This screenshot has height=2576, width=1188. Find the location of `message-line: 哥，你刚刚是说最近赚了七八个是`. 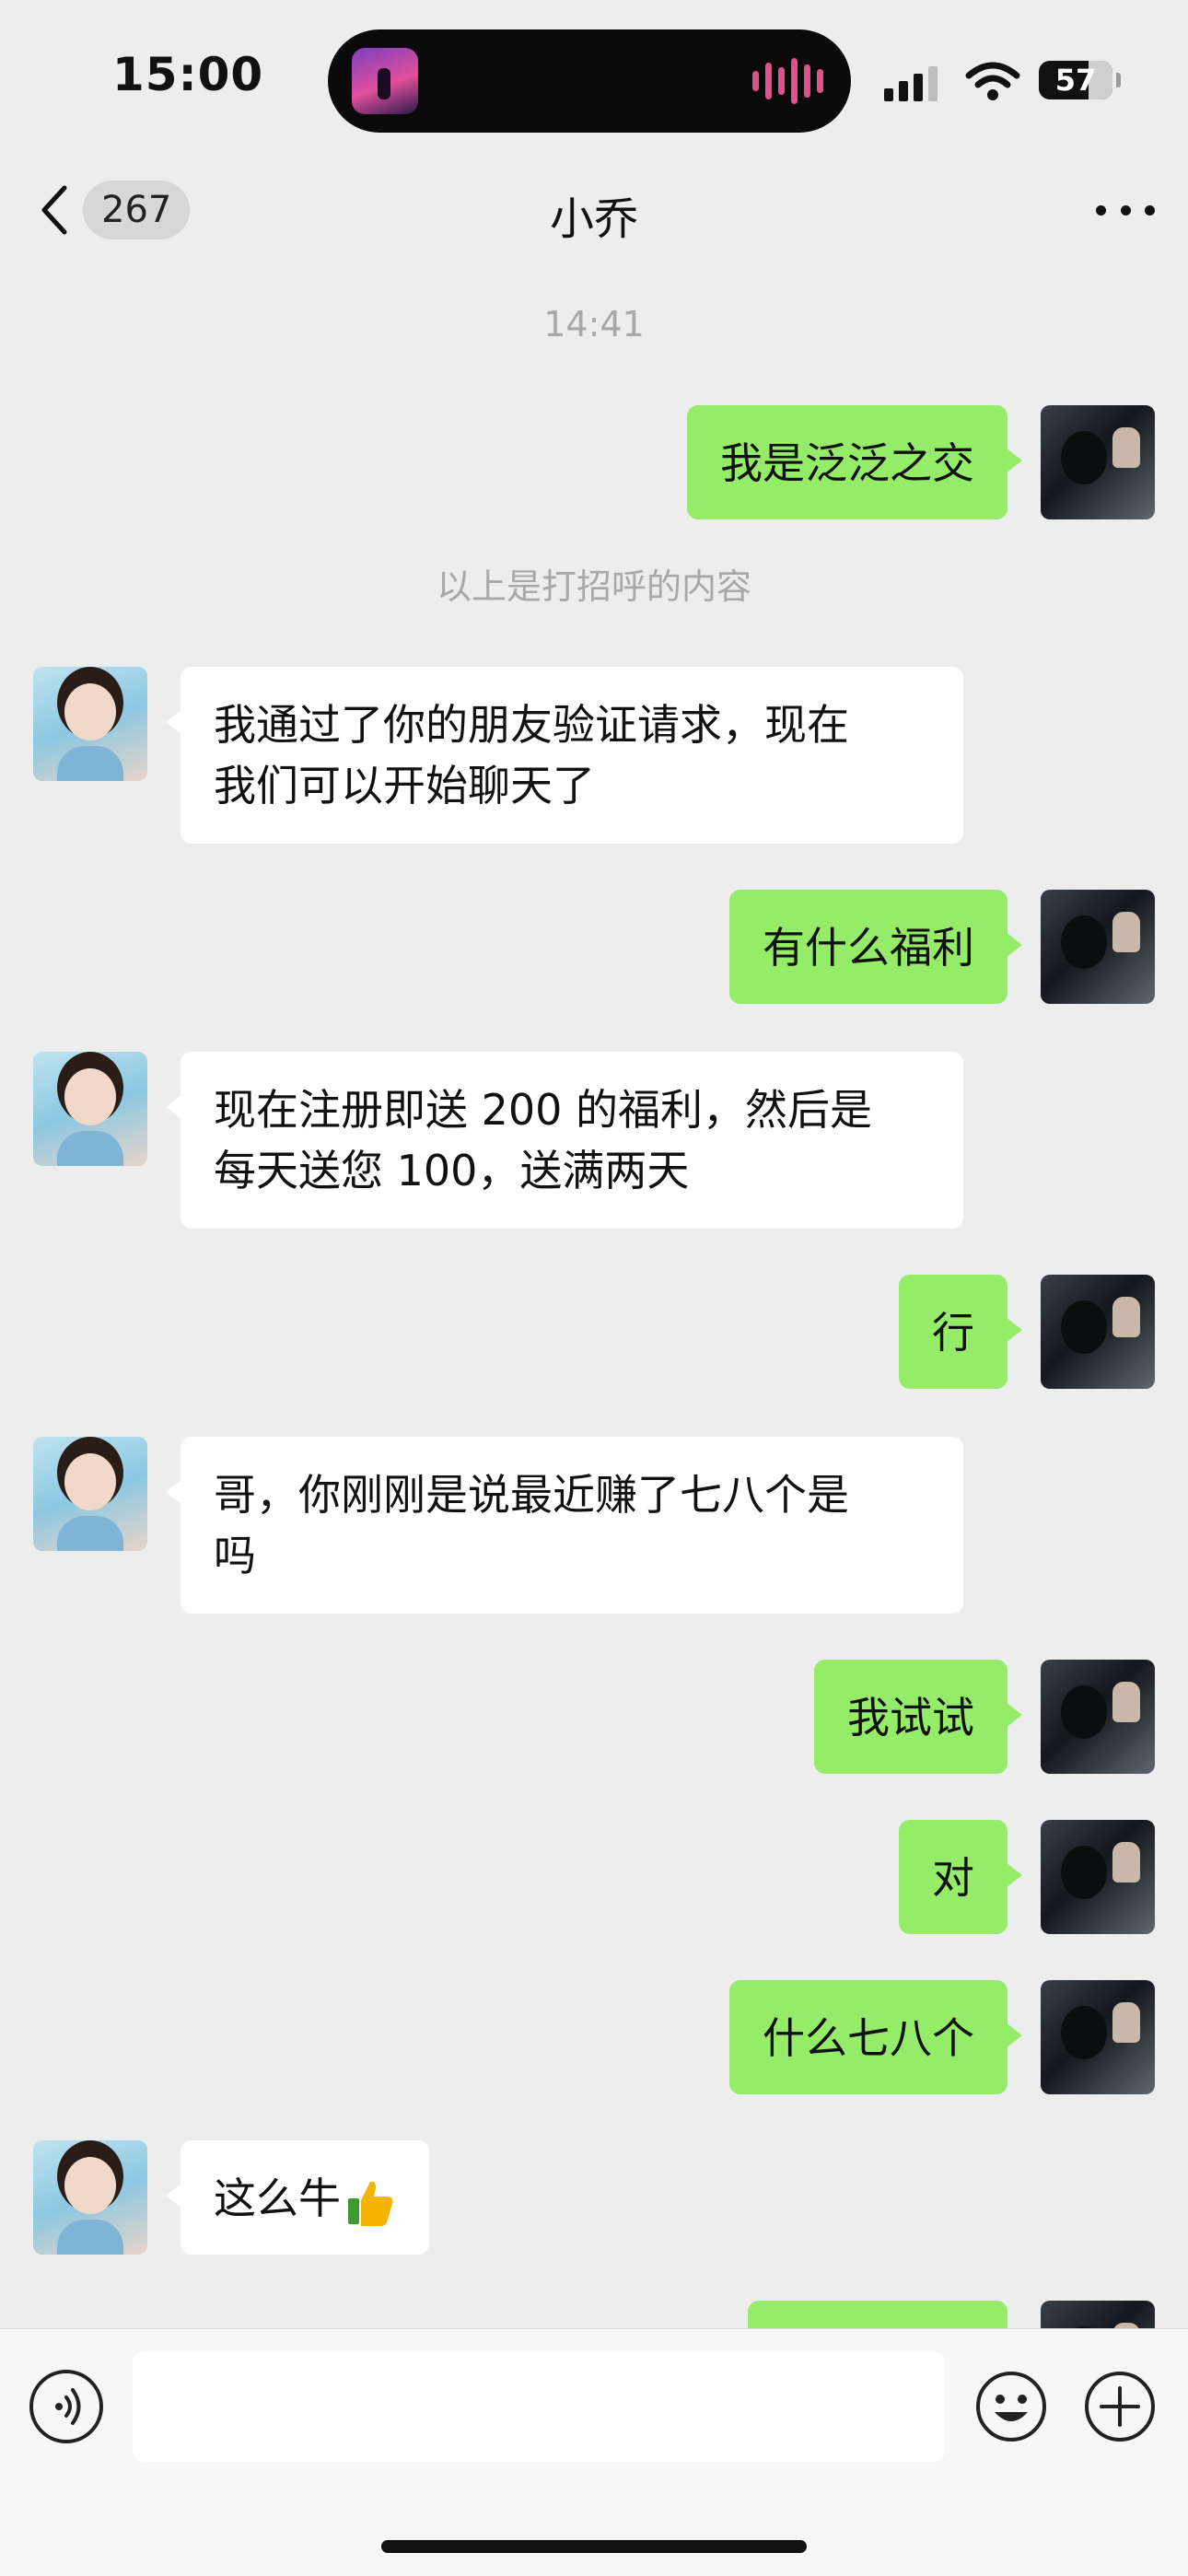

message-line: 哥，你刚刚是说最近赚了七八个是 is located at coordinates (531, 1495).